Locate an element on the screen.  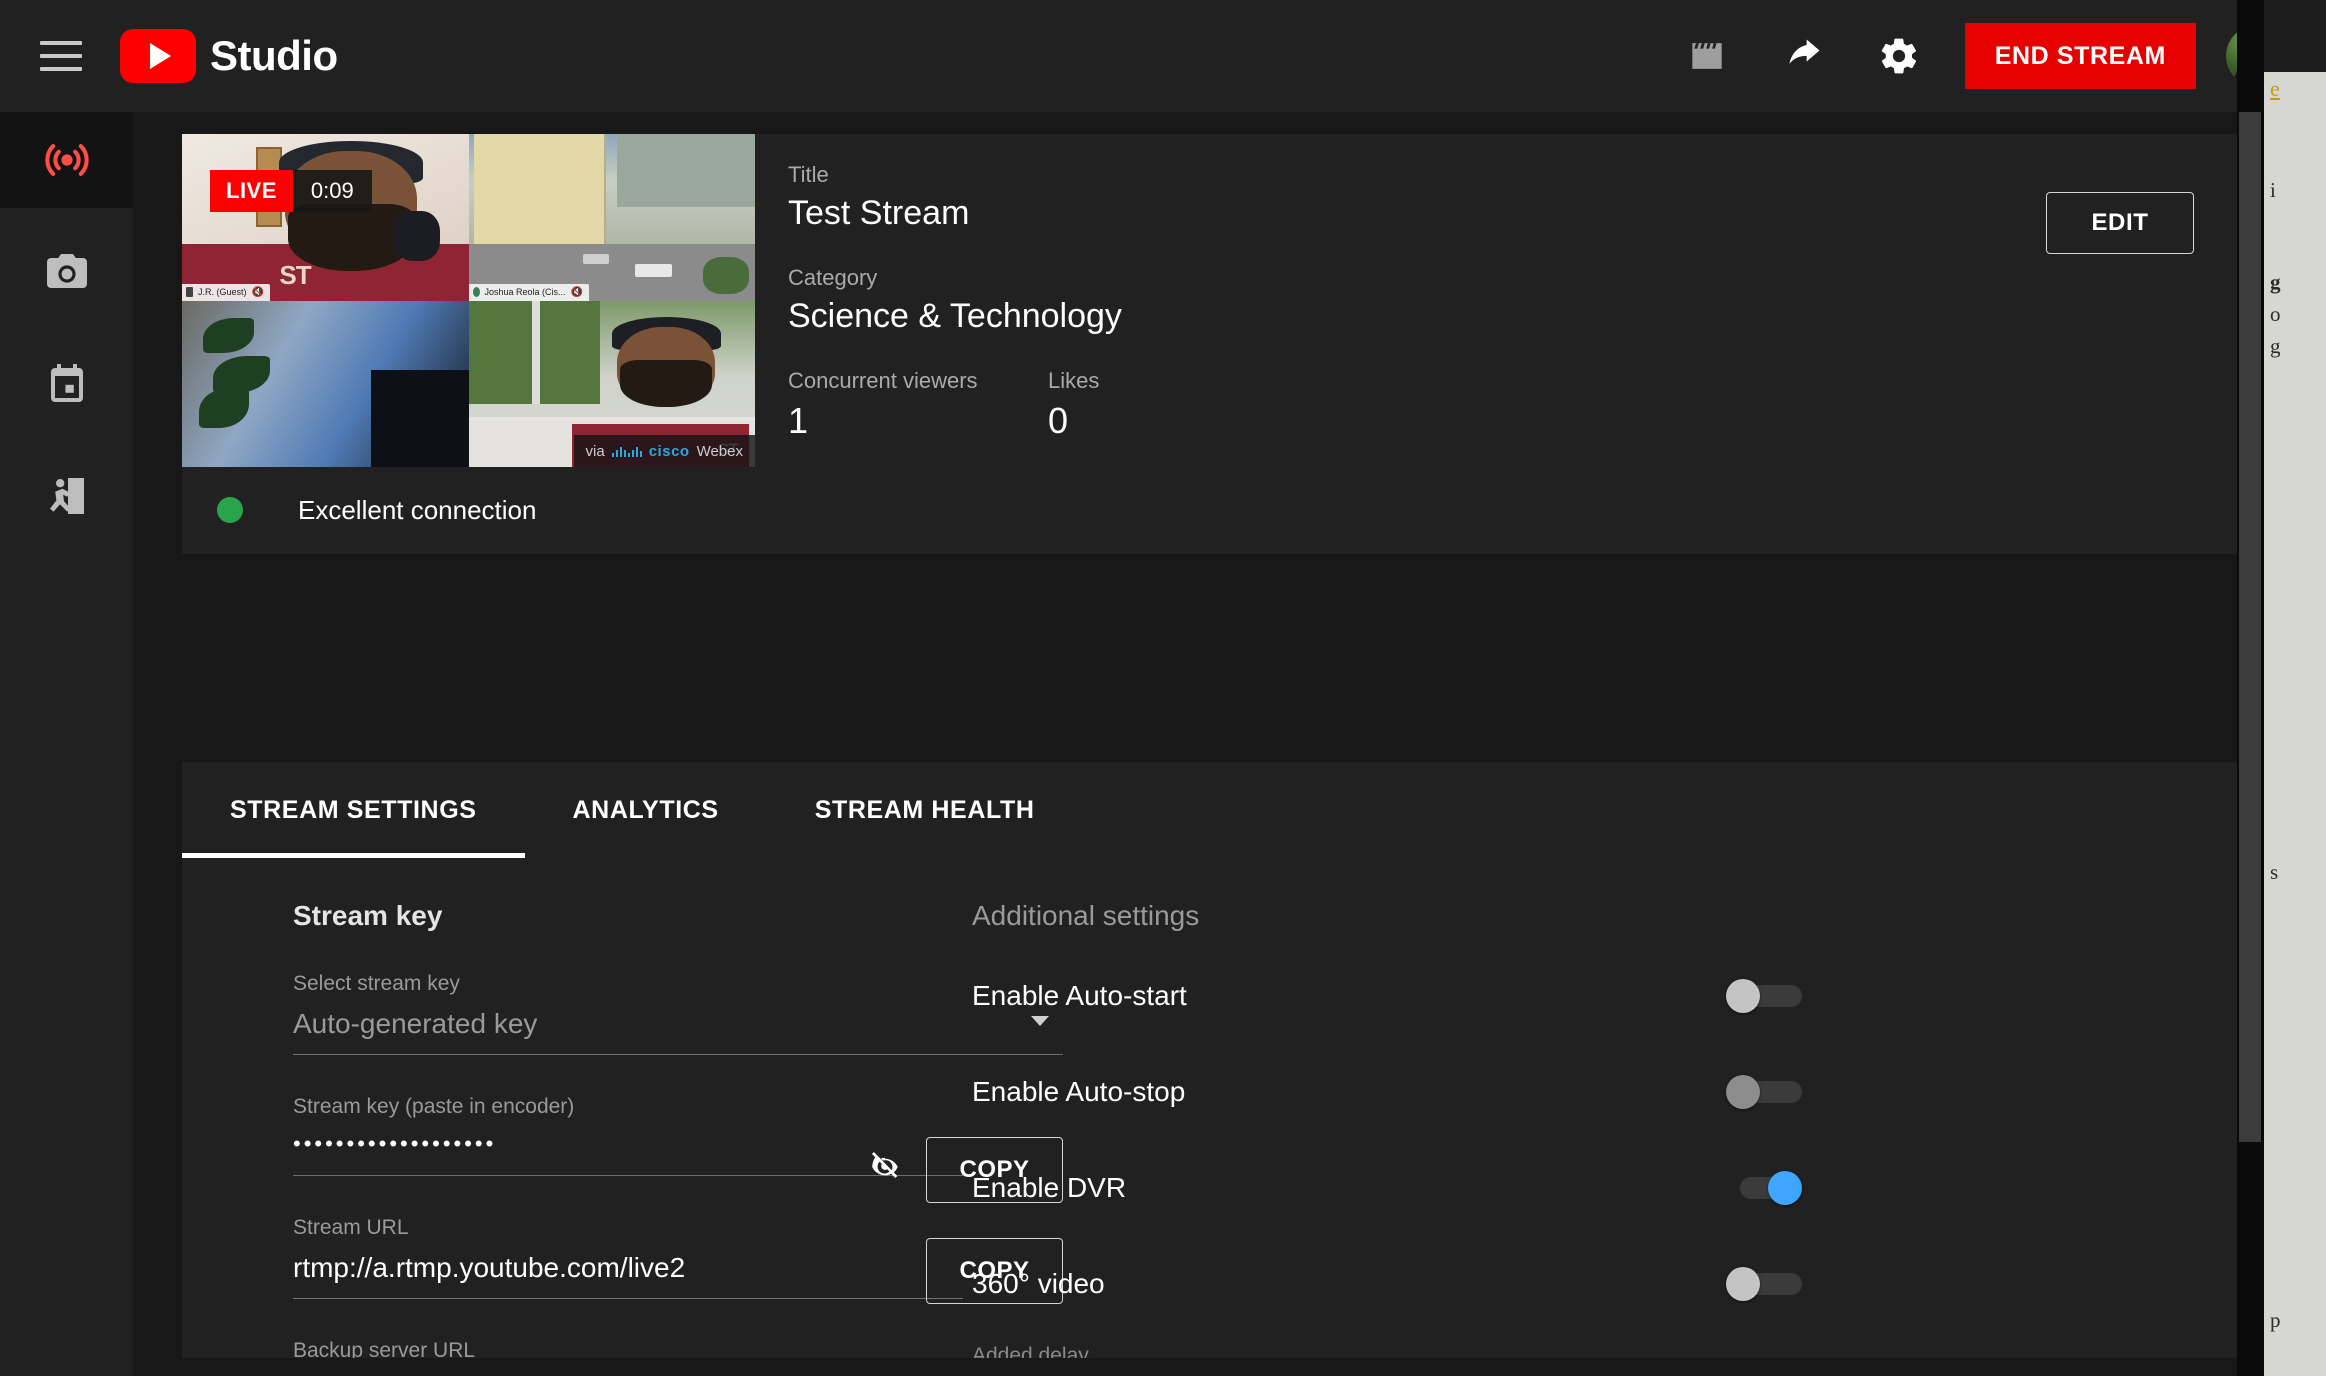
connection-status: Excellent connection is located at coordinates (359, 510).